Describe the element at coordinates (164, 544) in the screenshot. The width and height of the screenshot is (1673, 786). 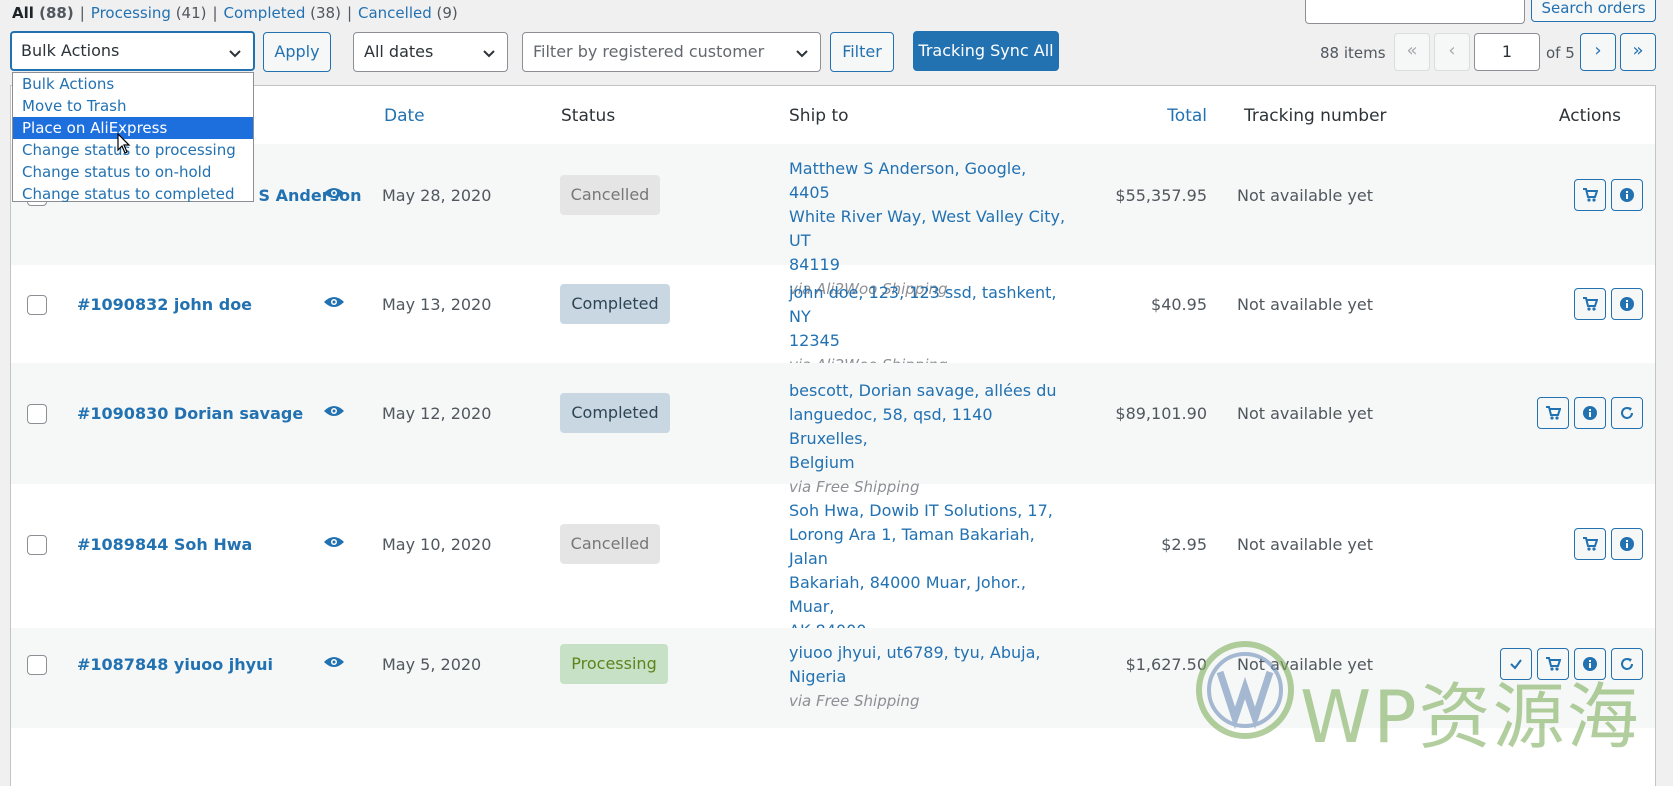
I see `order-link: #1089844 Soh Hwa` at that location.